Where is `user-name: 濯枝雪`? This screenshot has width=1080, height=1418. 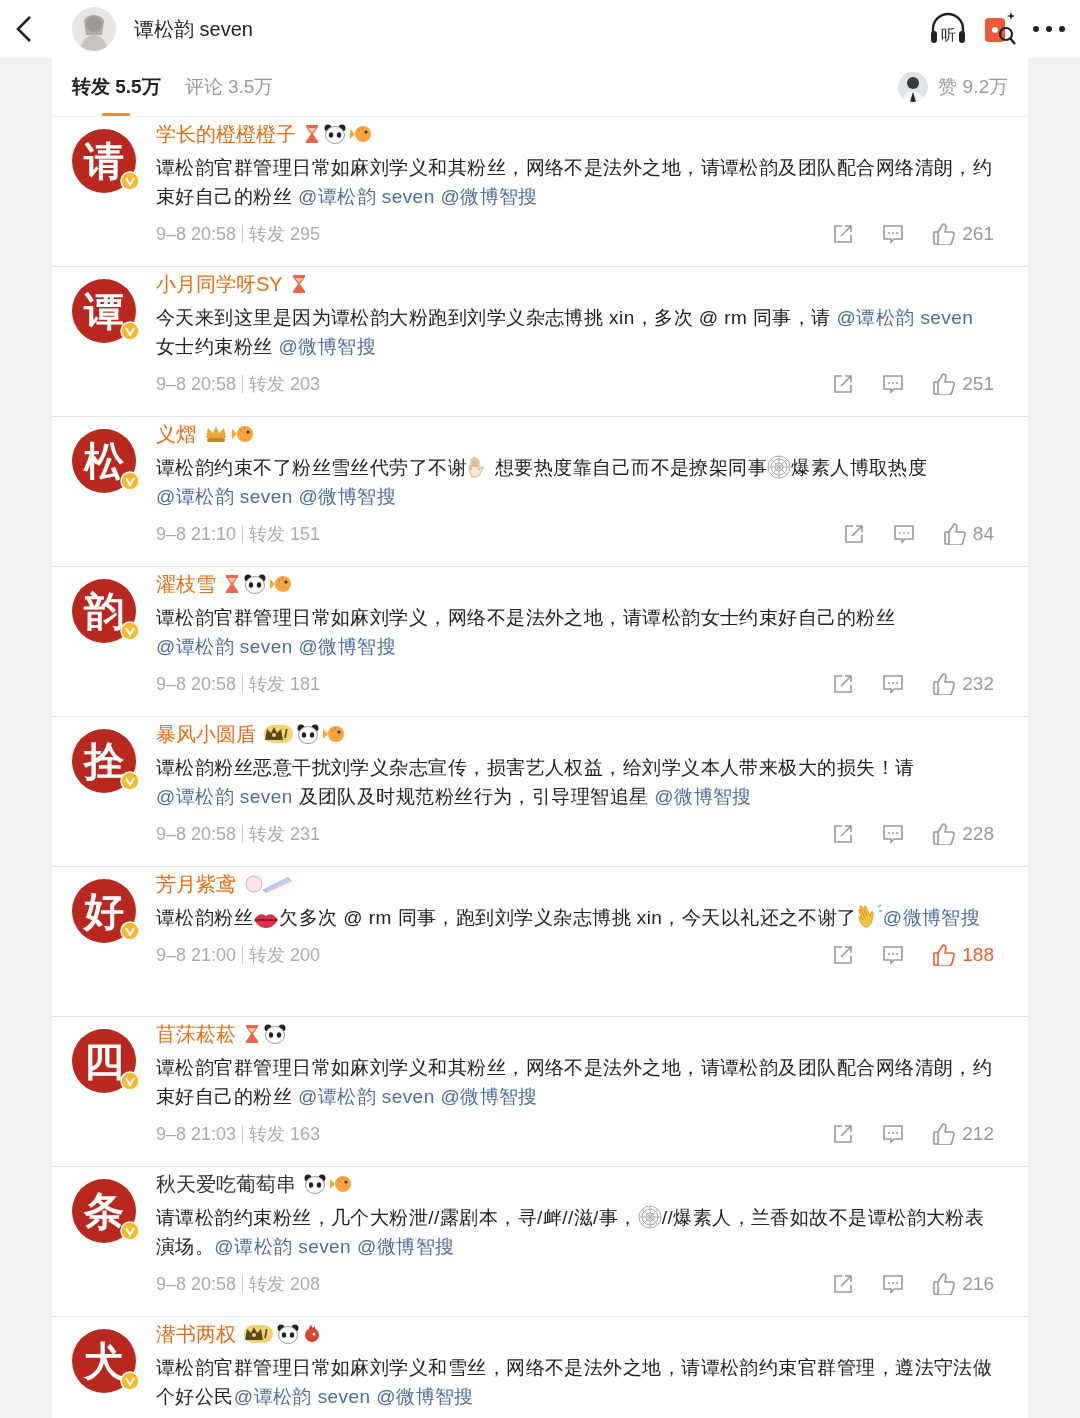
user-name: 濯枝雪 is located at coordinates (186, 584).